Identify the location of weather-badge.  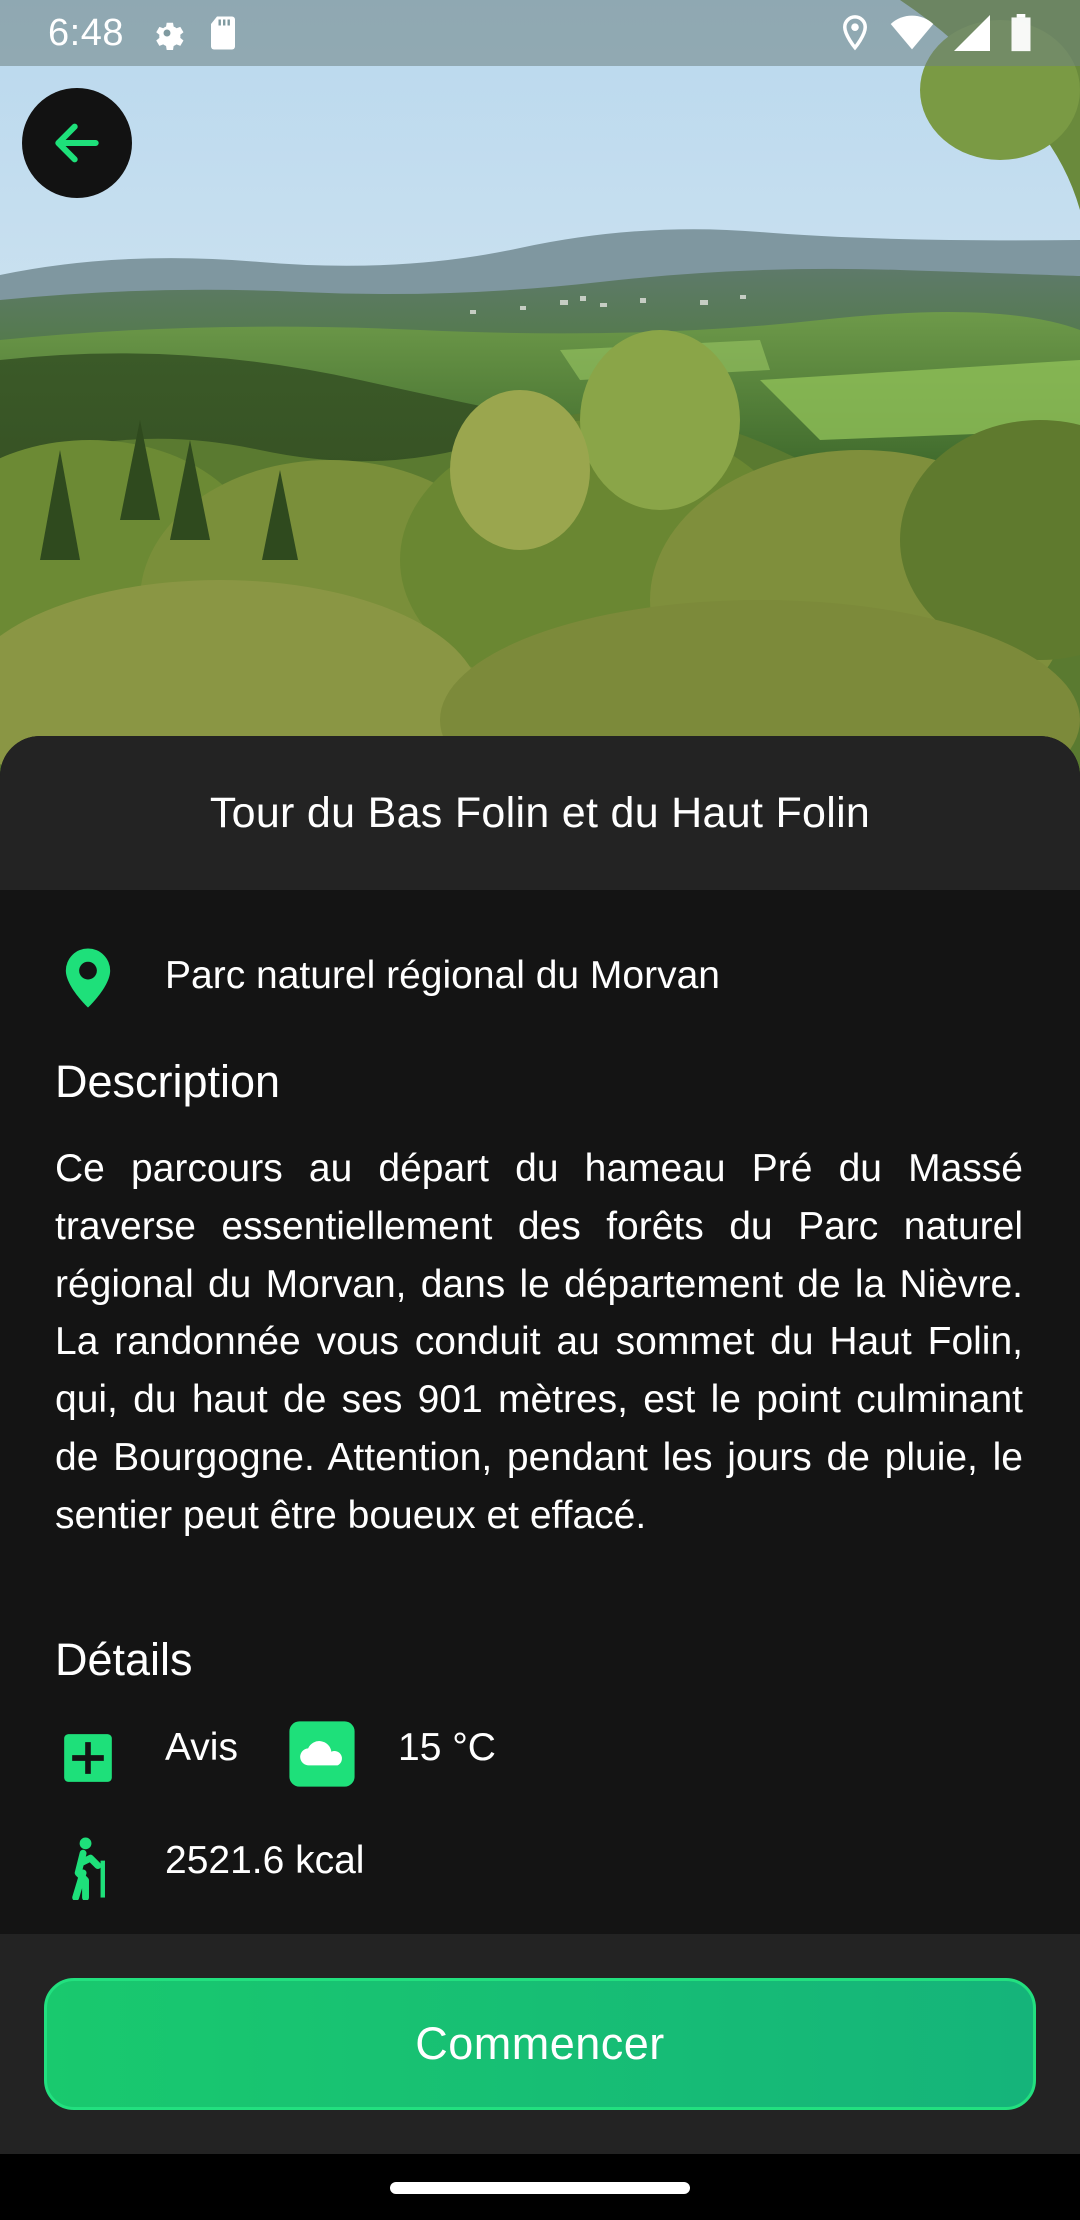
(322, 1754).